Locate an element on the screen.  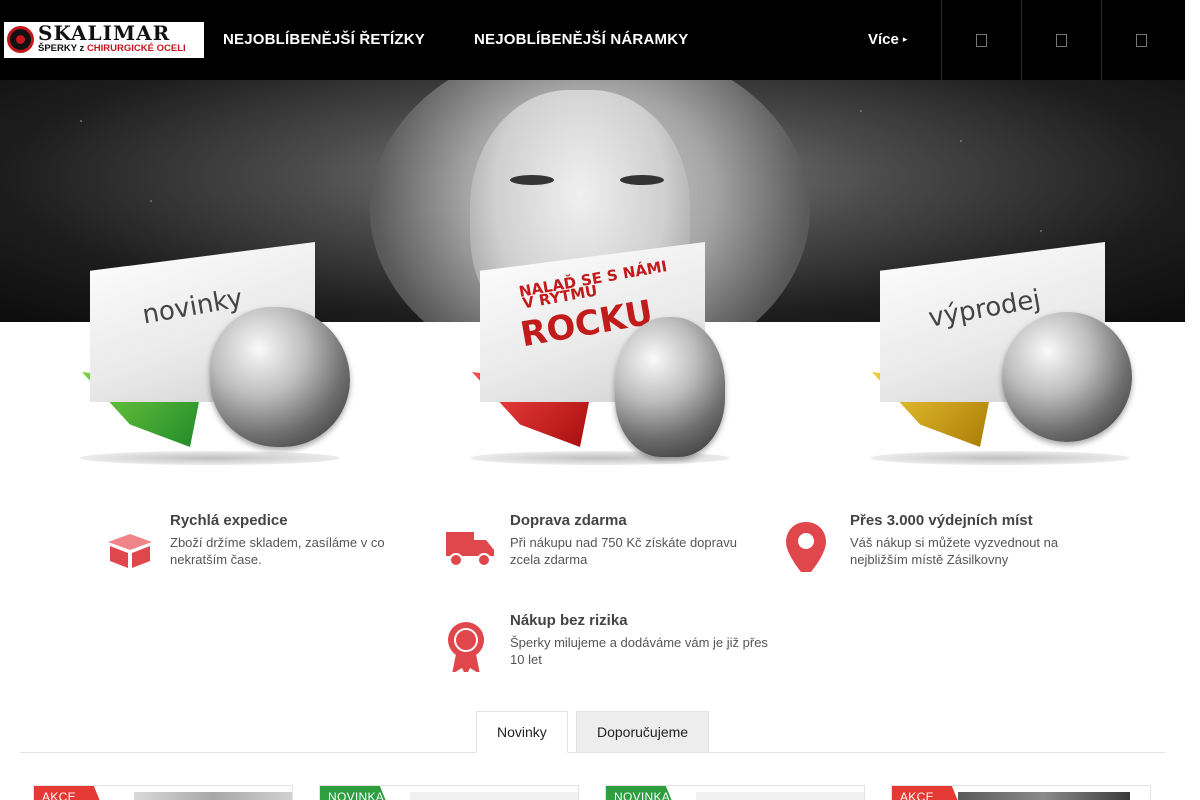
cart-button is located at coordinates (1141, 40).